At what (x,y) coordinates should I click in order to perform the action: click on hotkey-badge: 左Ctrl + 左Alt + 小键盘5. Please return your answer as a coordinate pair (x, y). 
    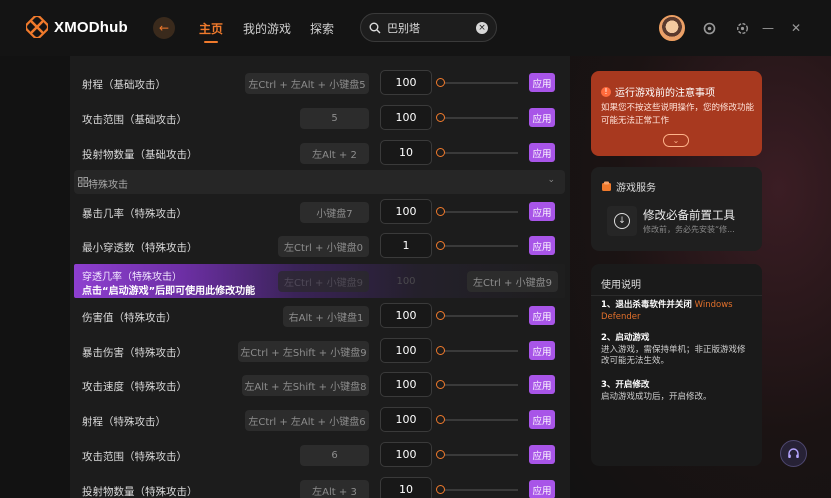
    Looking at the image, I should click on (307, 83).